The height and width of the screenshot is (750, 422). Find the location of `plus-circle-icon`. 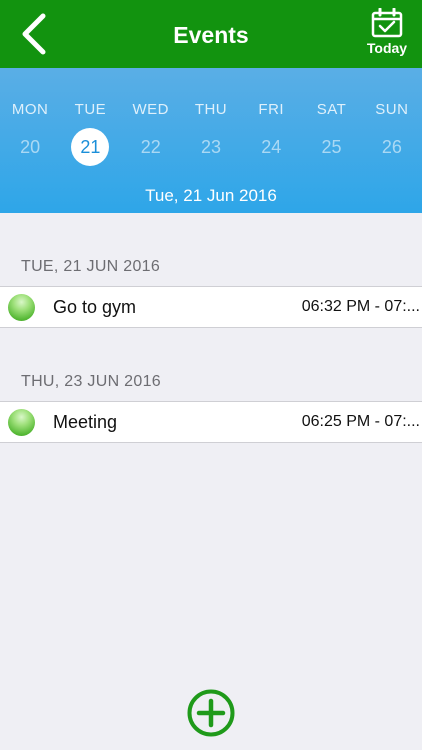

plus-circle-icon is located at coordinates (211, 713).